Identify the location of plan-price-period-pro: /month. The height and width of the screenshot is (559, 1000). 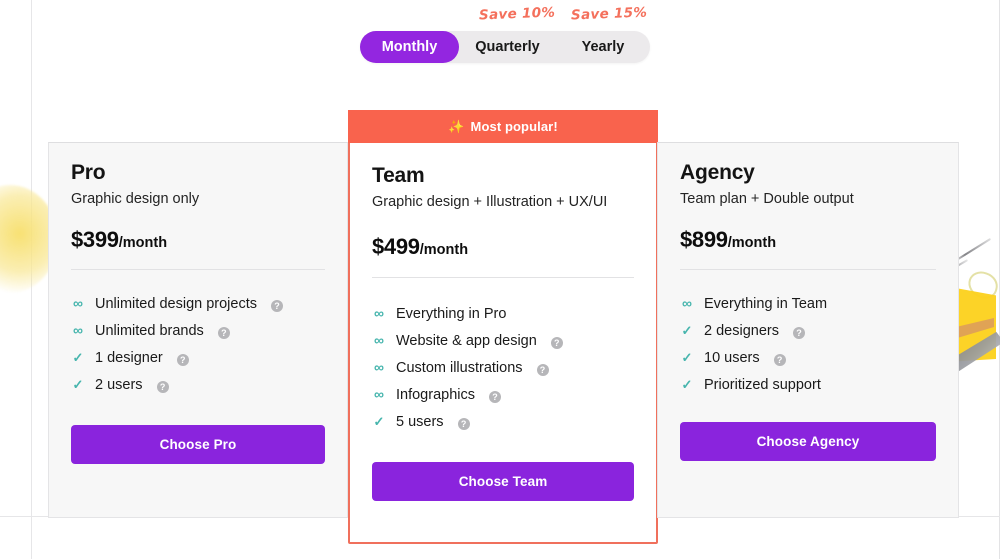
(143, 242).